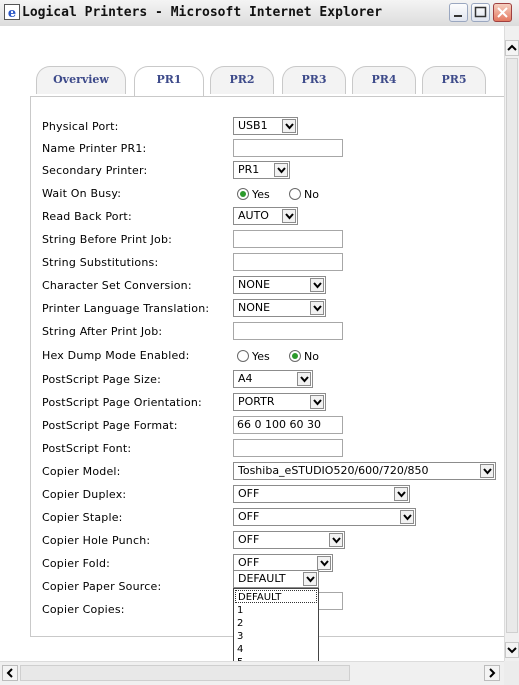 Image resolution: width=519 pixels, height=685 pixels. I want to click on vertical-scrollbar, so click(511, 343).